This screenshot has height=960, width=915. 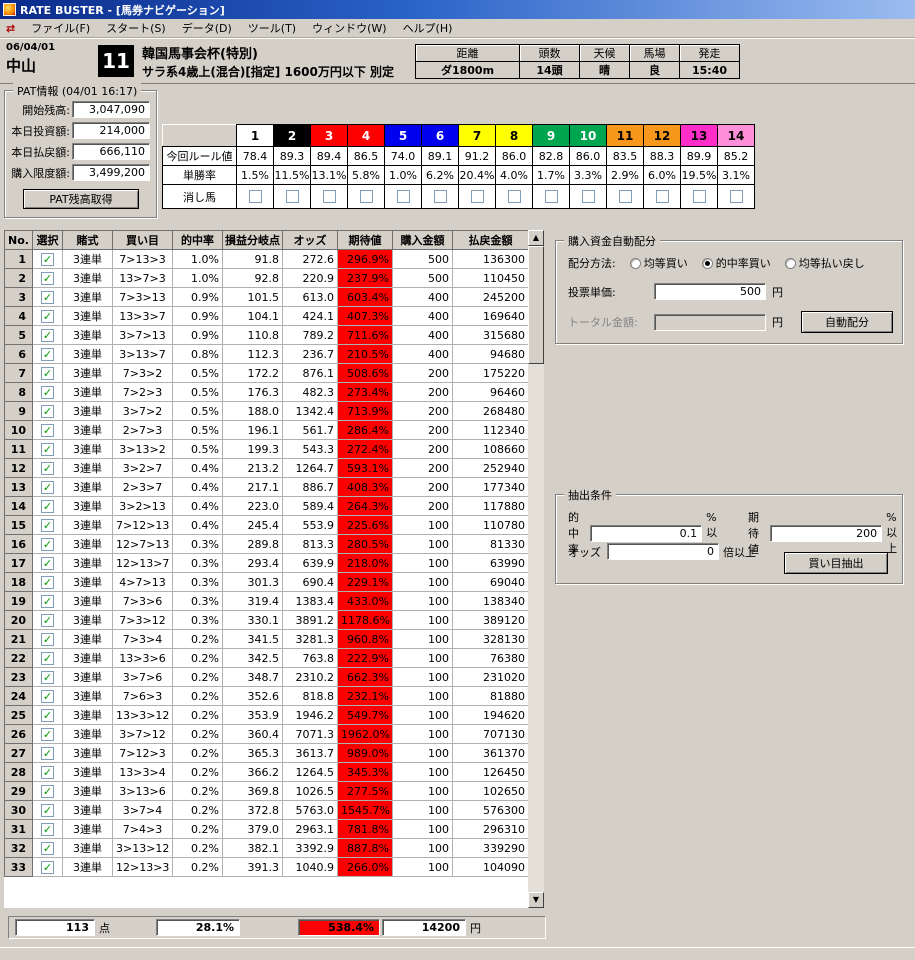 I want to click on allocation-method-option: 均等払い戻し, so click(x=824, y=263).